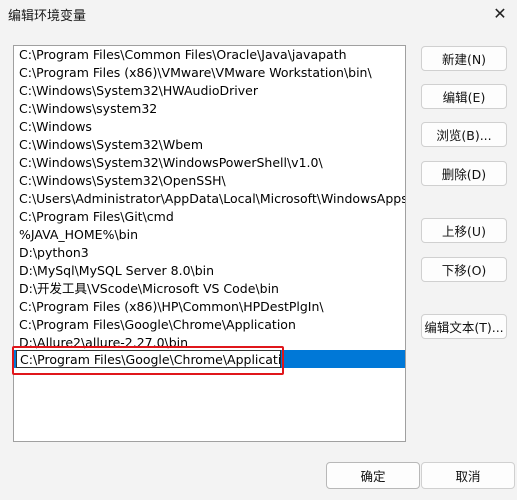 The height and width of the screenshot is (500, 517). I want to click on list-item: C:\Windows\system32, so click(209, 109).